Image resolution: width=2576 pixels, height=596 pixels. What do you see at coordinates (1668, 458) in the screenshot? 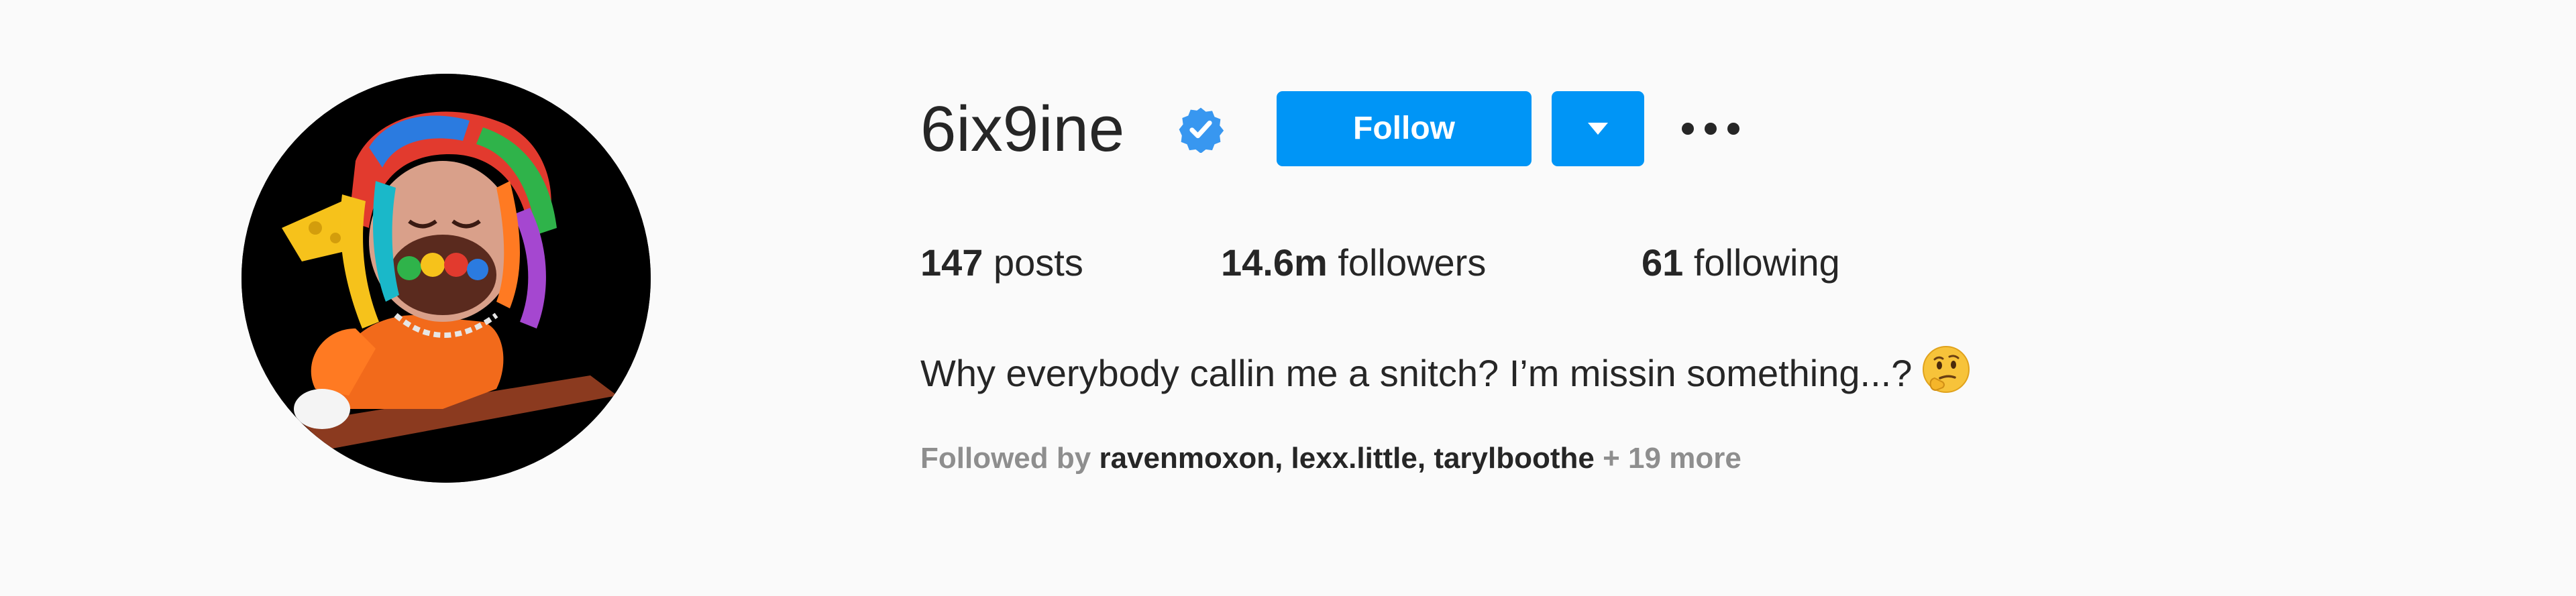
I see `followed-by-more: + 19 more` at bounding box center [1668, 458].